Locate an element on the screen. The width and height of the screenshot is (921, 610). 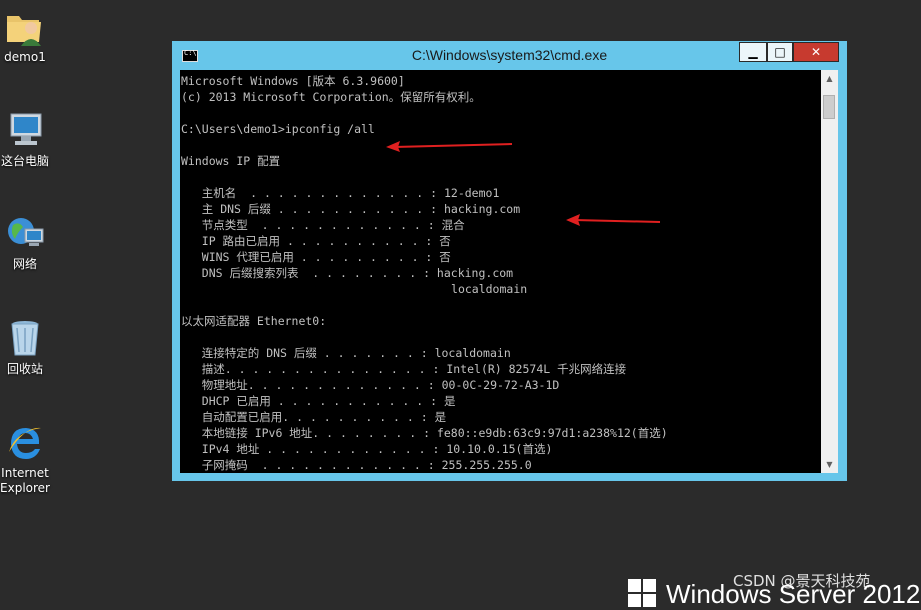
desktop-icon-demo1: demo1 is located at coordinates (30, 35).